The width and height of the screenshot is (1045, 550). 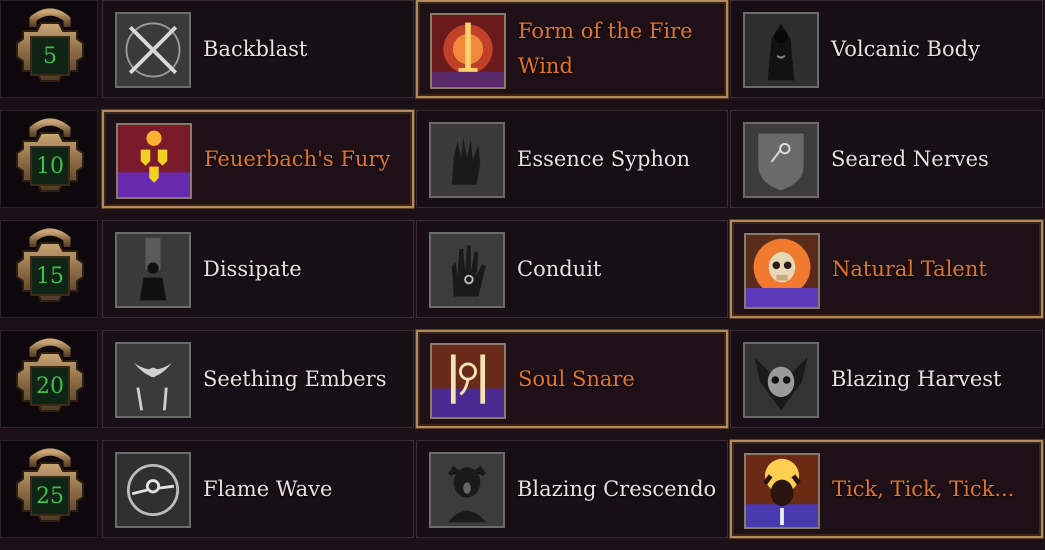 What do you see at coordinates (782, 491) in the screenshot?
I see `burning-head-icon` at bounding box center [782, 491].